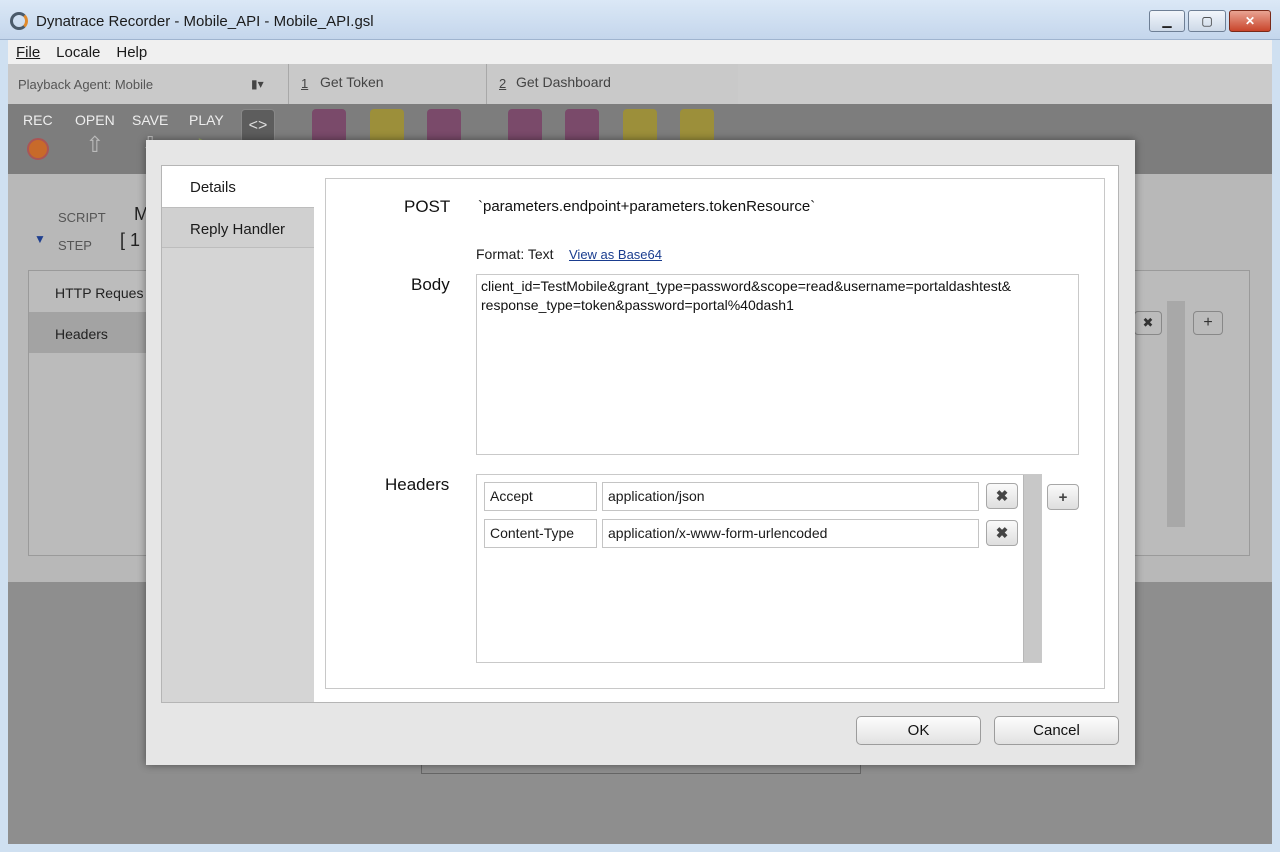 The width and height of the screenshot is (1280, 852). I want to click on http-method: POST, so click(427, 206).